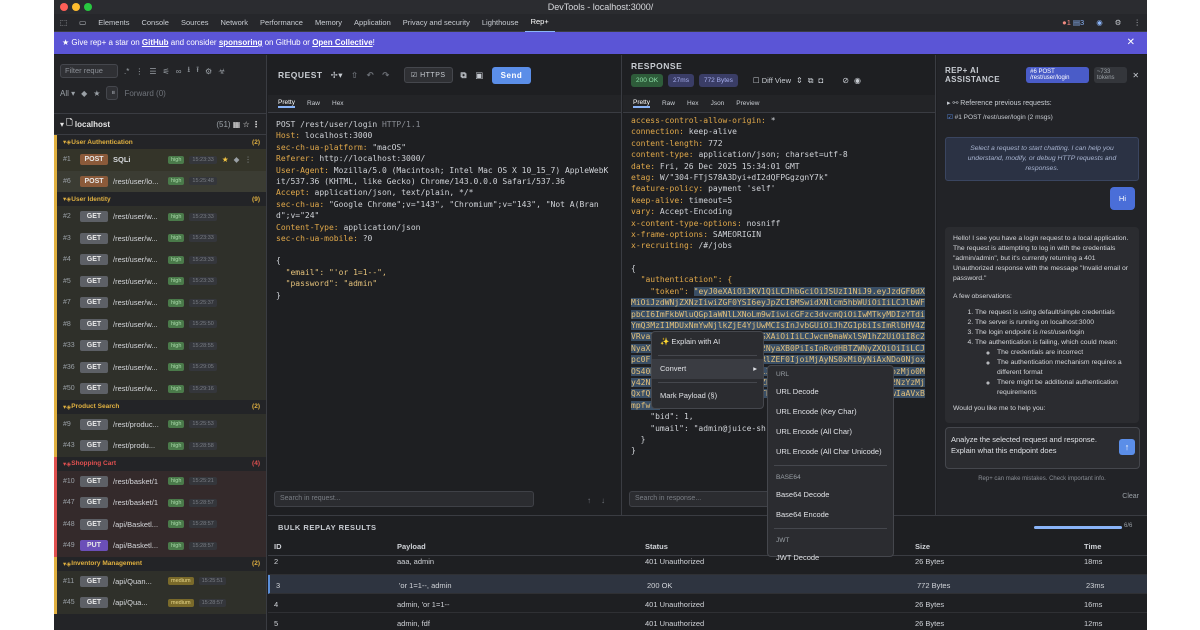 The width and height of the screenshot is (1200, 630). Describe the element at coordinates (160, 199) in the screenshot. I see `group-header: ▾ ◈ User Identity (9)` at that location.